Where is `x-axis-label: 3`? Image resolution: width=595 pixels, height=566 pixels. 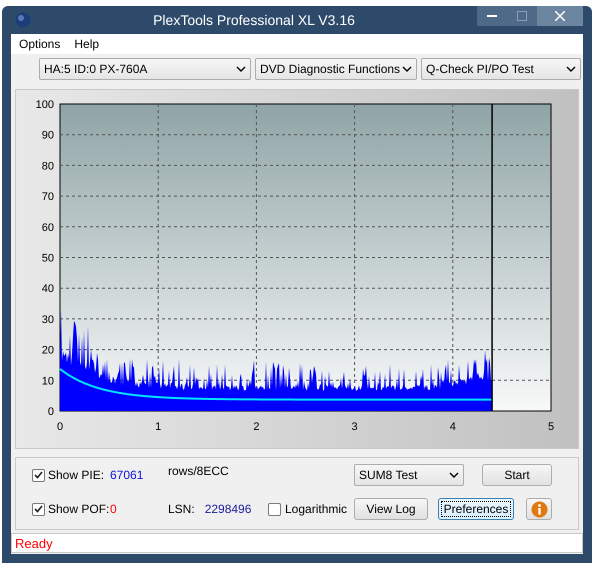 x-axis-label: 3 is located at coordinates (355, 427).